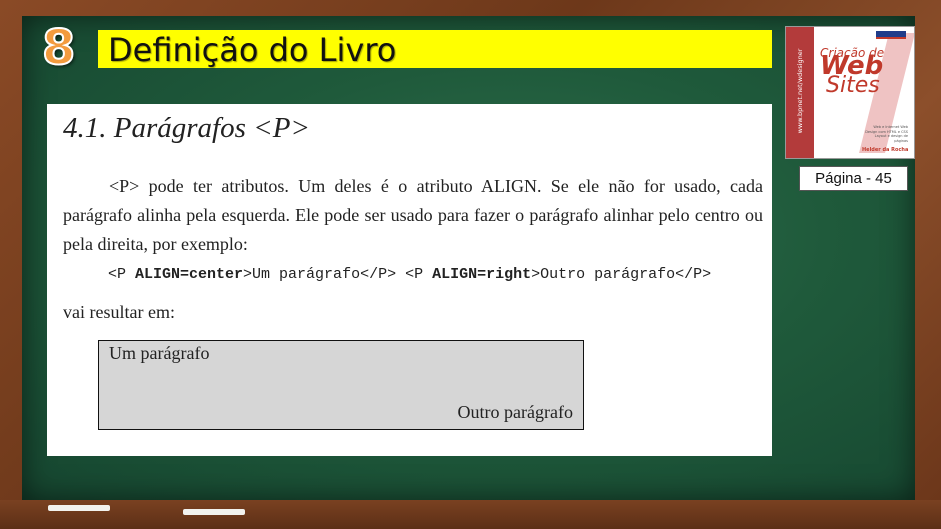  Describe the element at coordinates (853, 178) in the screenshot. I see `page-label: Página - 45` at that location.